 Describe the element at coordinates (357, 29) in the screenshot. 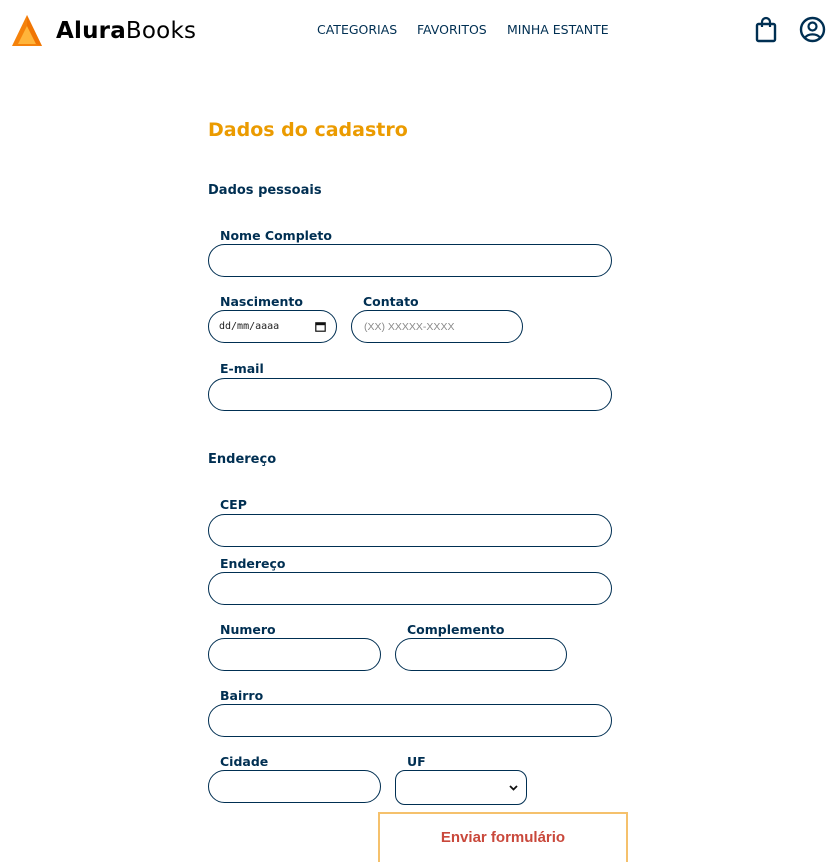

I see `nav-categories: CATEGORIAS` at that location.